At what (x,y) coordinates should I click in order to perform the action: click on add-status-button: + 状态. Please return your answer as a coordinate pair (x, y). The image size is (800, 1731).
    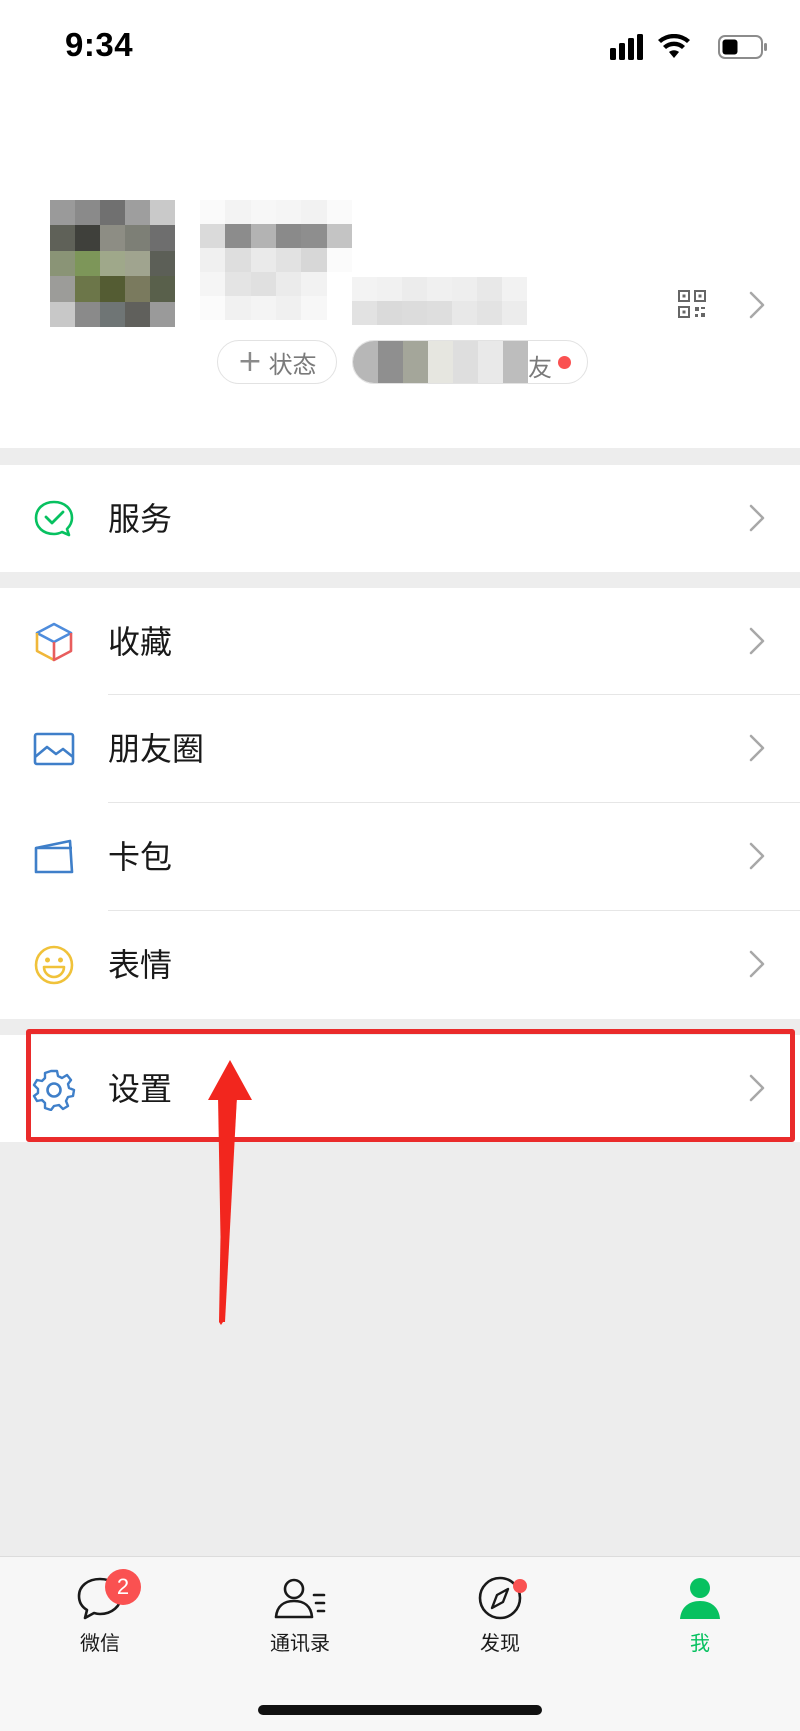
    Looking at the image, I should click on (277, 362).